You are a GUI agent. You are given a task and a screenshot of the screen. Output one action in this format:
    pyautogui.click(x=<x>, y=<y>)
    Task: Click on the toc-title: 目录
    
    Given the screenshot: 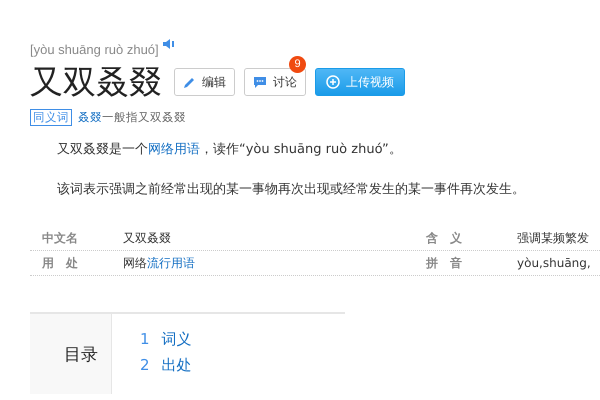 What is the action you would take?
    pyautogui.click(x=81, y=355)
    